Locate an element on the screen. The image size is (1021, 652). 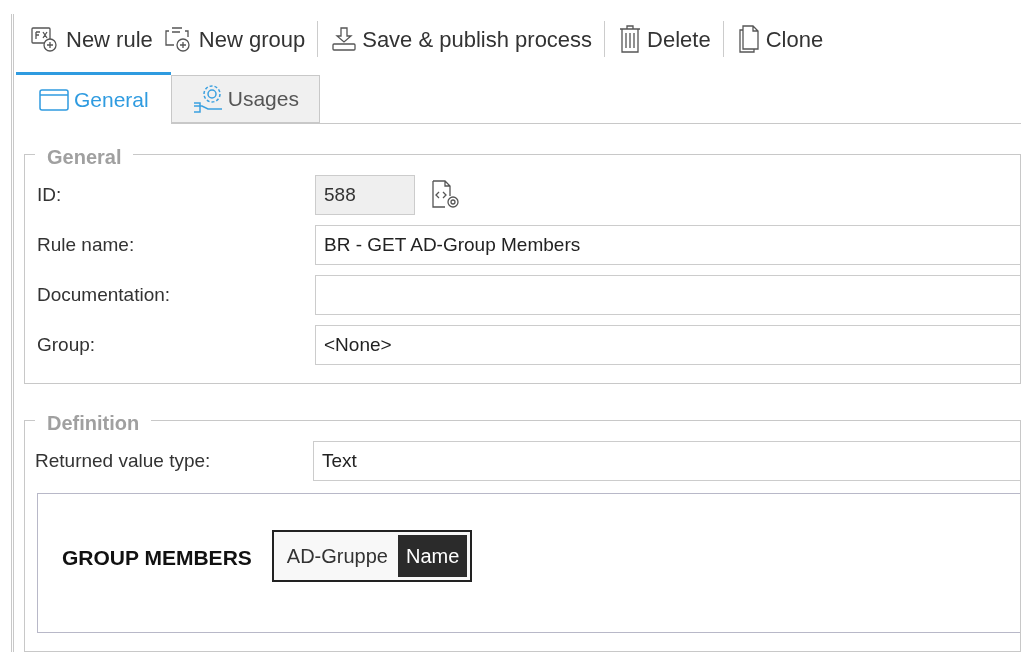
toolbar-button: New group is located at coordinates (234, 39).